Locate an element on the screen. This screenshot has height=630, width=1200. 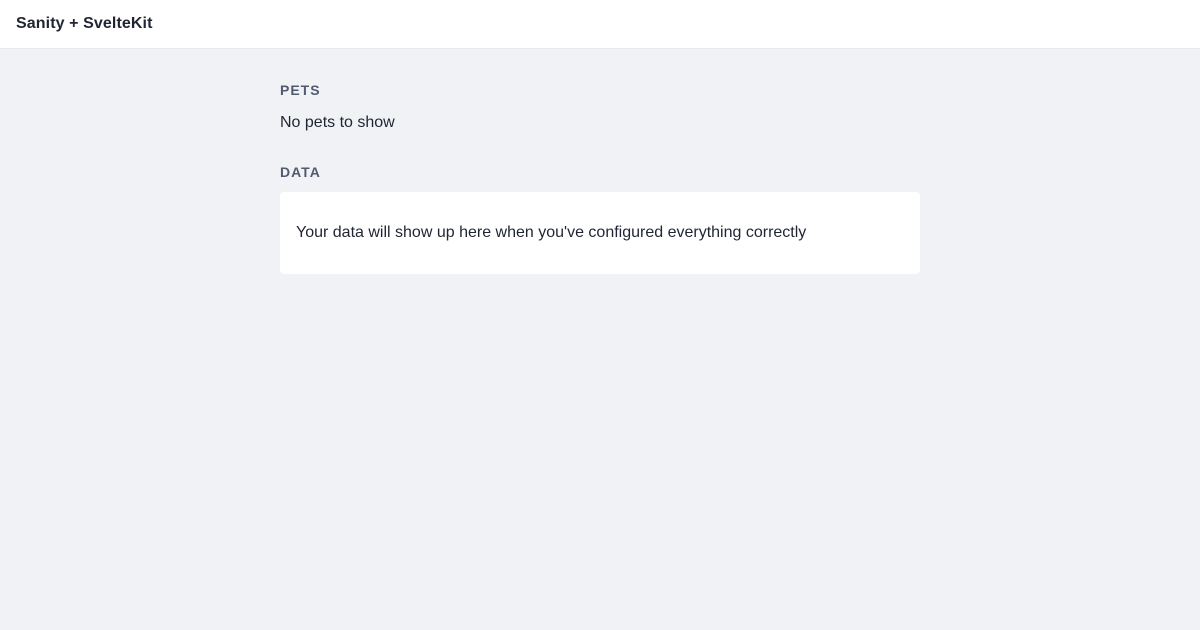
site-title-link: Sanity + SvelteKit is located at coordinates (84, 24).